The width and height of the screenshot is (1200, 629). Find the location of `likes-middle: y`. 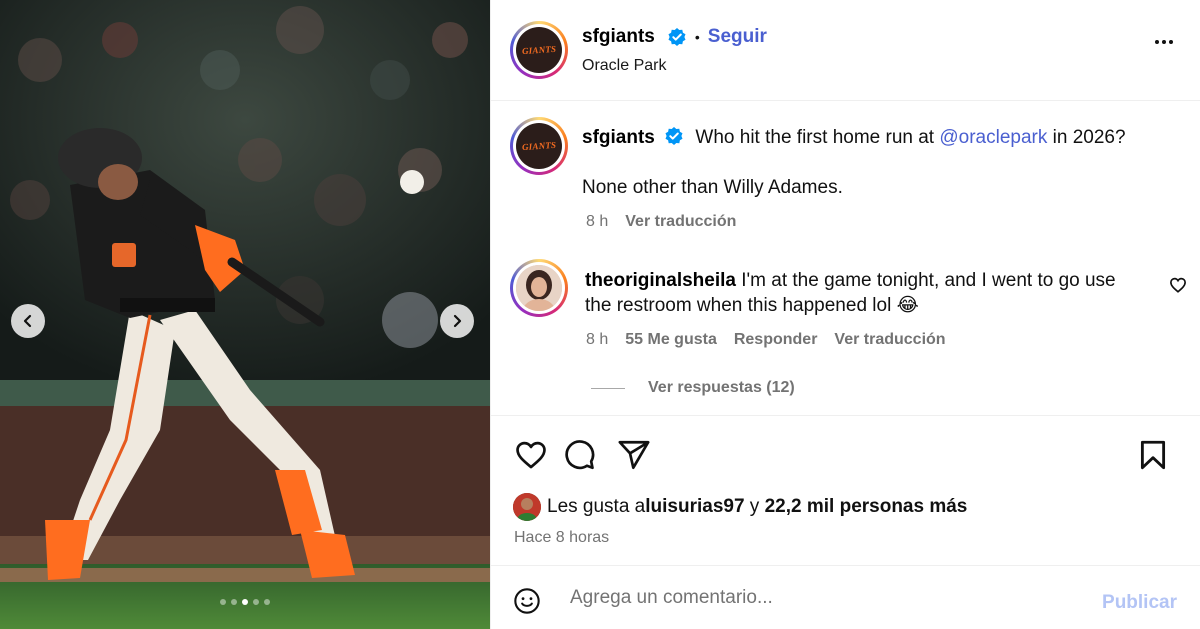

likes-middle: y is located at coordinates (754, 506).